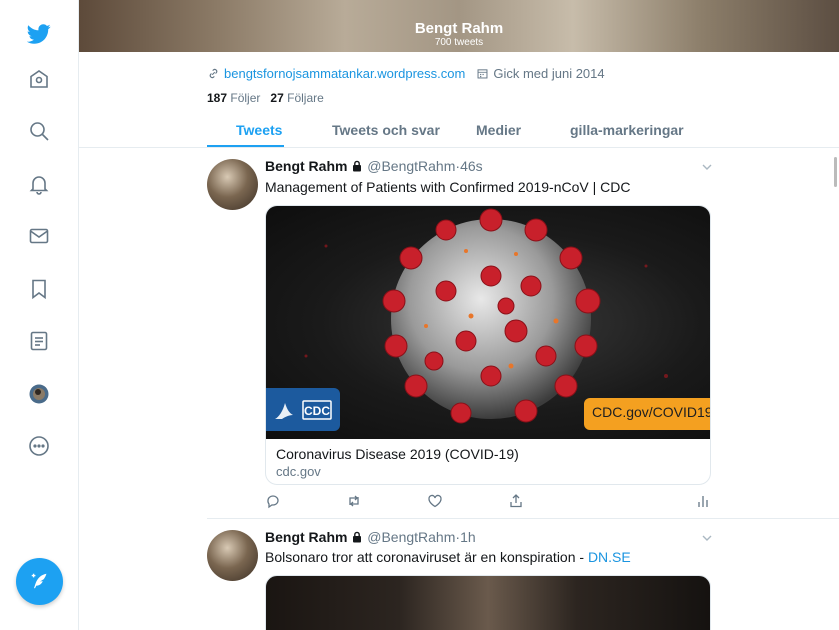  What do you see at coordinates (386, 130) in the screenshot?
I see `tab-tweets-and-replies: Tweets och svar` at bounding box center [386, 130].